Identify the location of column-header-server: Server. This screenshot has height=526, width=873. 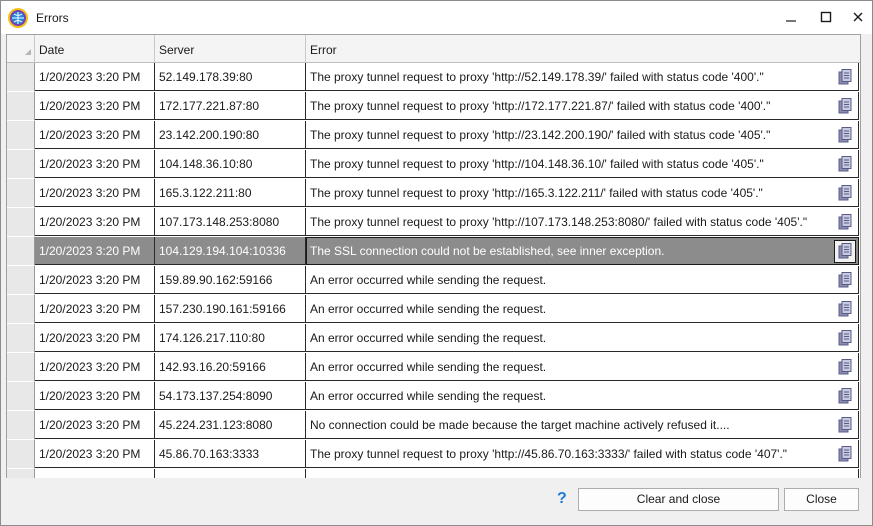
(230, 48).